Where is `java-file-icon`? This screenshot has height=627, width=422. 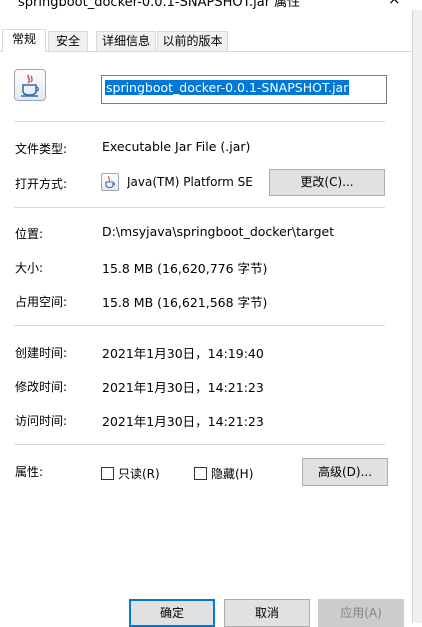
java-file-icon is located at coordinates (30, 85).